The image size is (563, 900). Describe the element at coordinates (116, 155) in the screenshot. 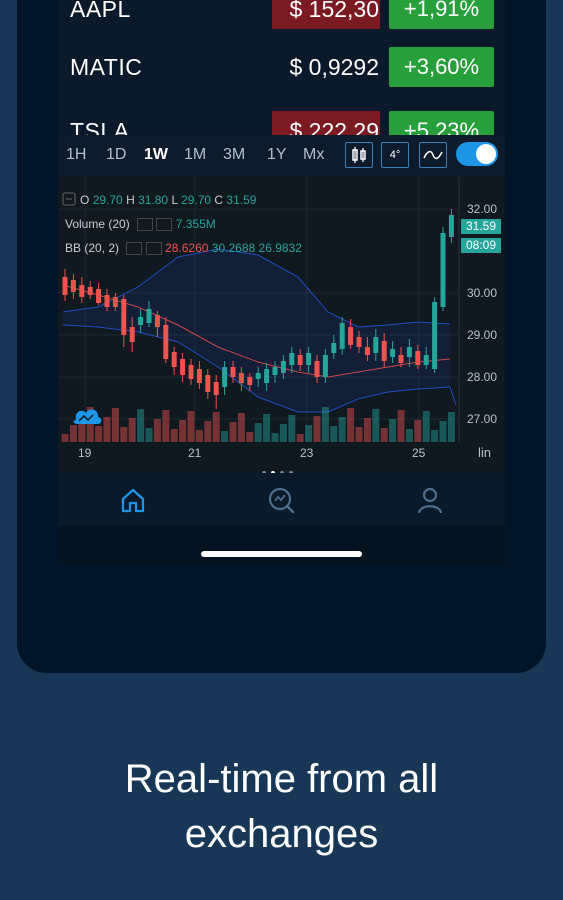

I see `timeframe-1d: 1D` at that location.